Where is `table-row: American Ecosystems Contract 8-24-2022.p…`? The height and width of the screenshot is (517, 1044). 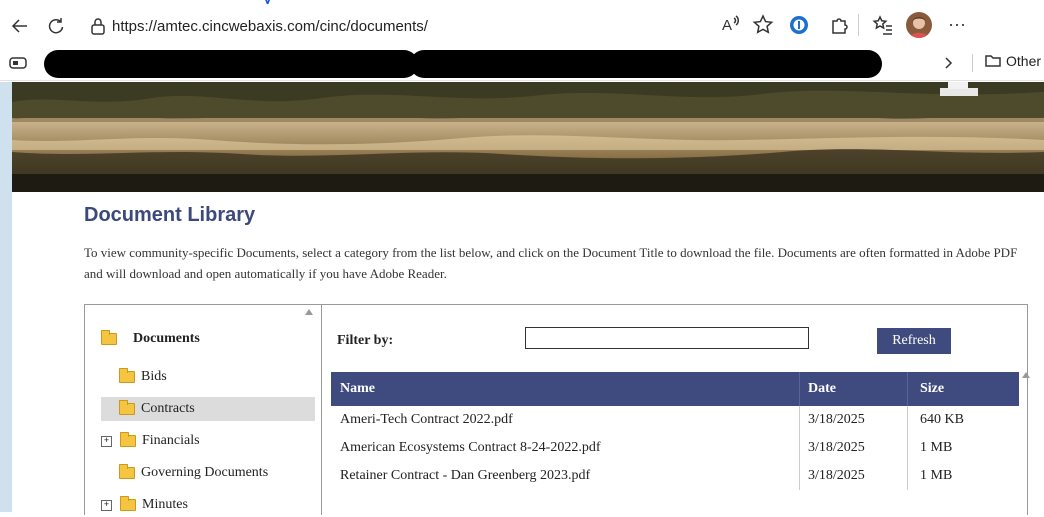 table-row: American Ecosystems Contract 8-24-2022.p… is located at coordinates (675, 448).